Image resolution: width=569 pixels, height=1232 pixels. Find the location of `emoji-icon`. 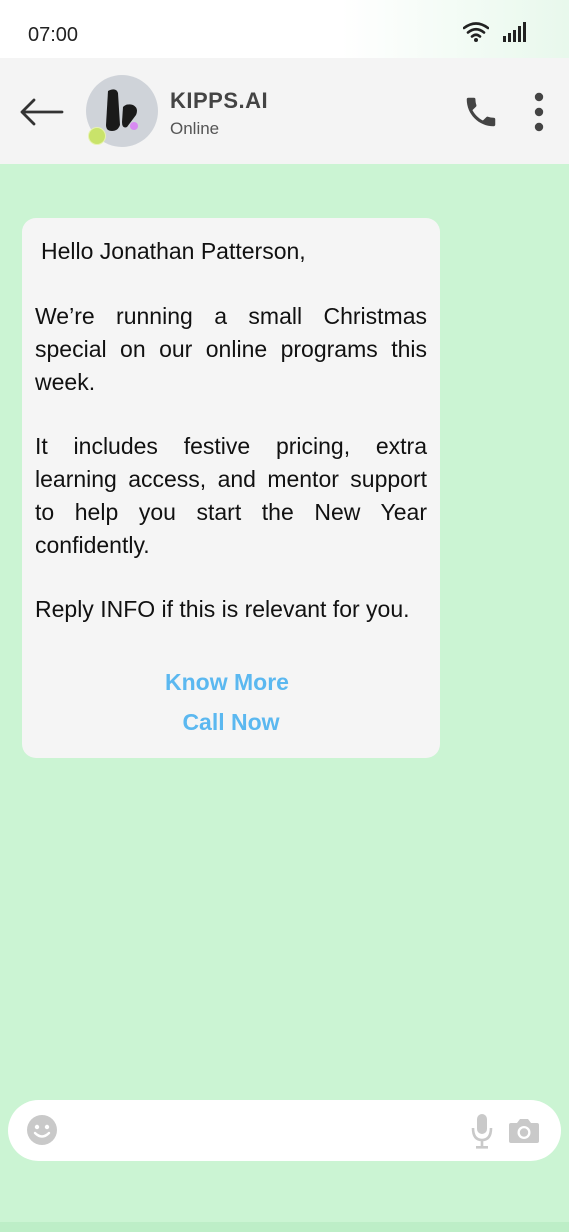

emoji-icon is located at coordinates (42, 1130).